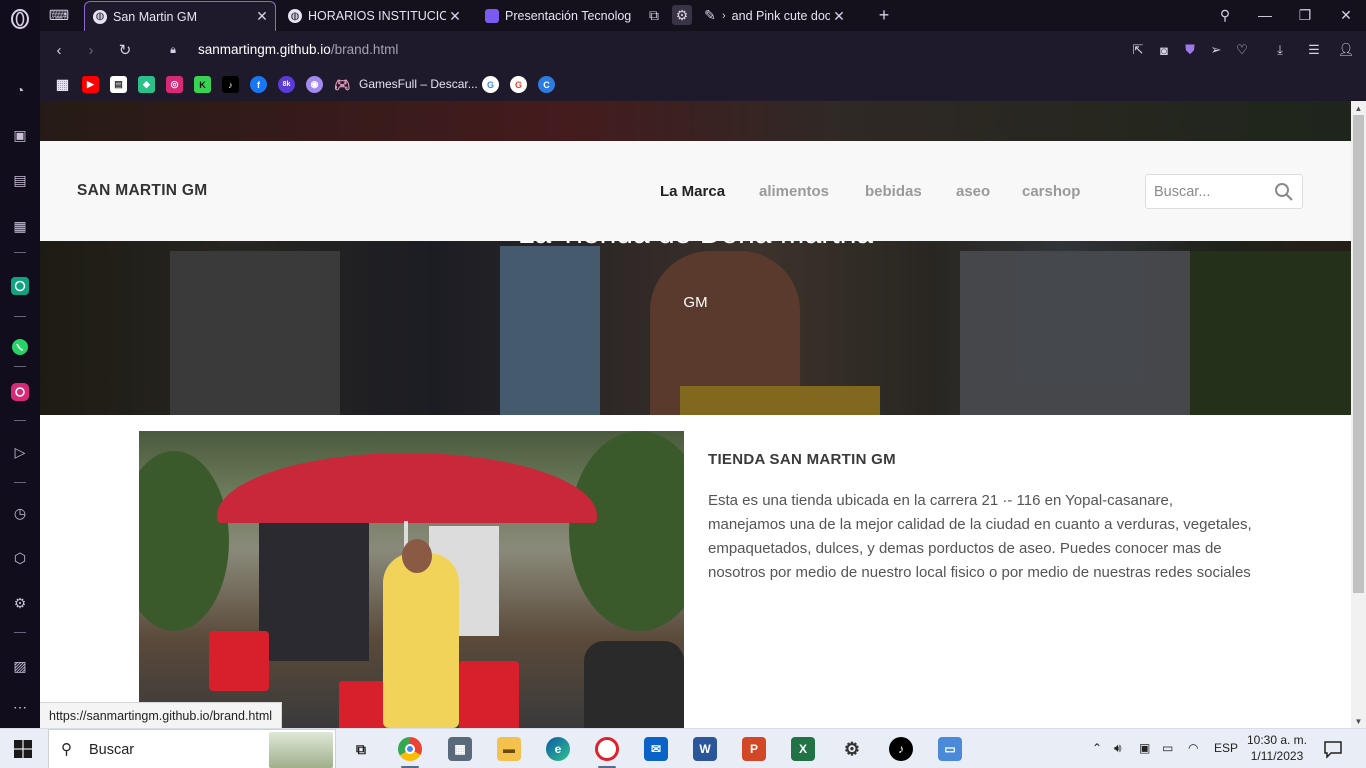 This screenshot has height=768, width=1366. I want to click on taskbar-search: ⚲ Buscar, so click(192, 748).